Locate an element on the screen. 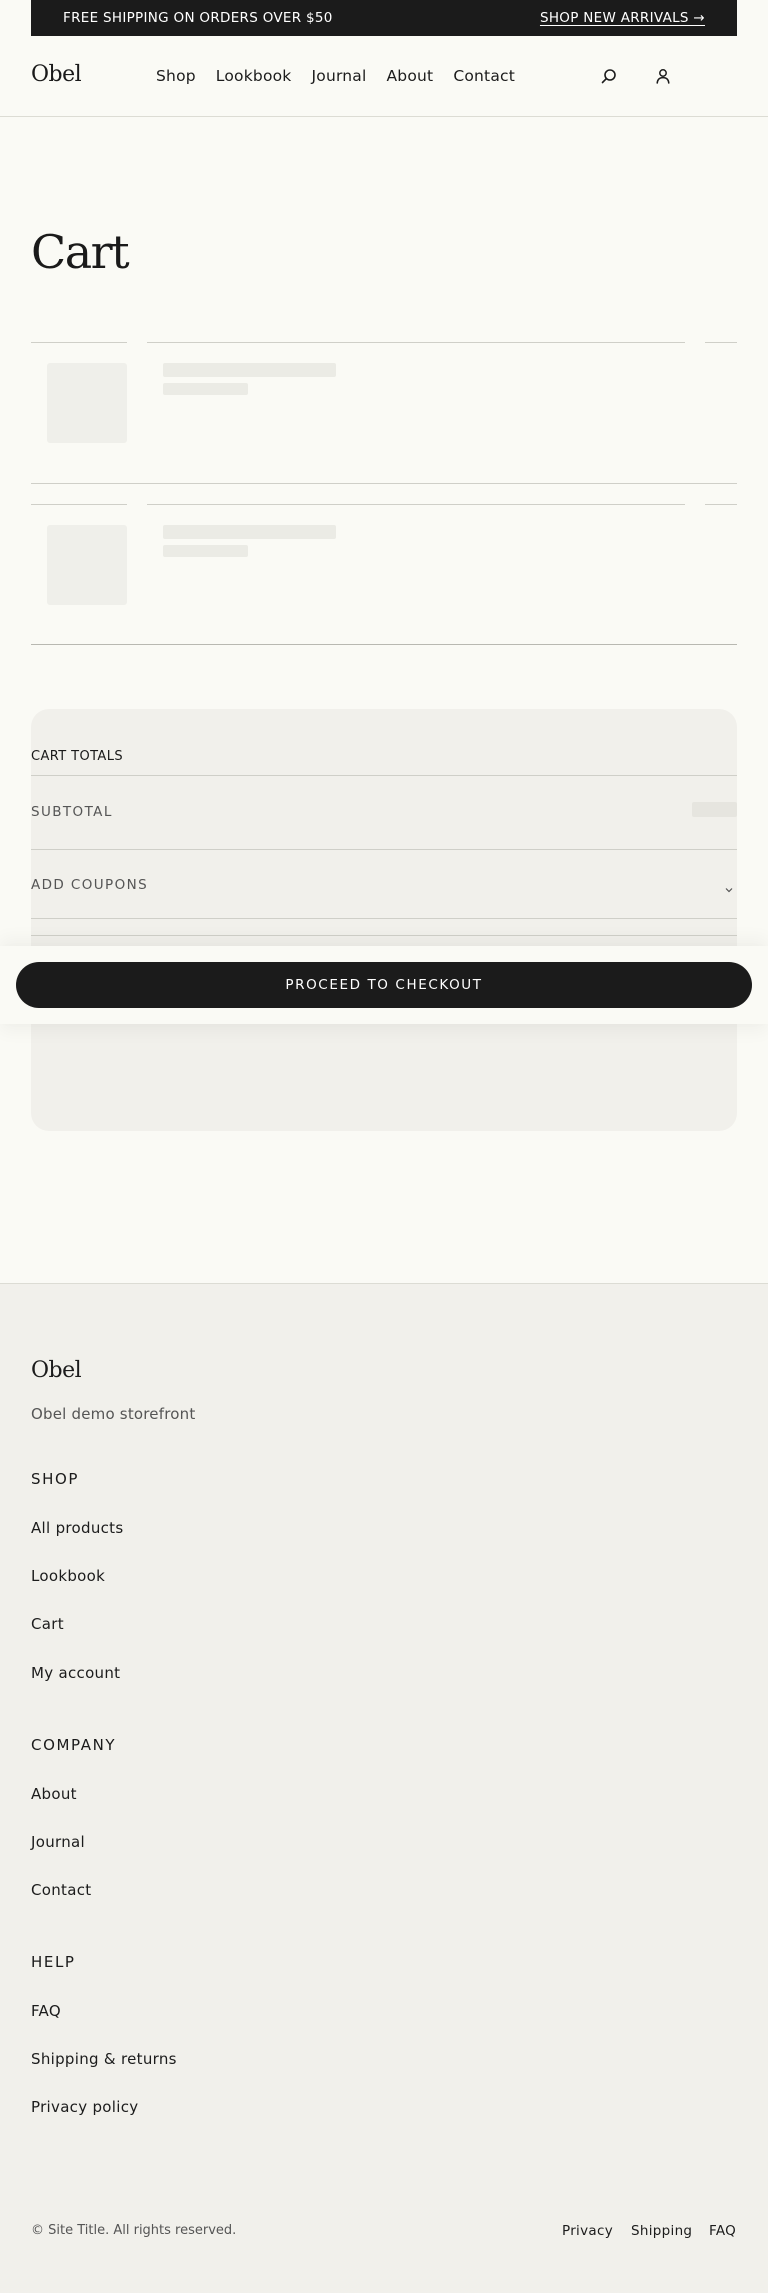 The height and width of the screenshot is (2293, 768). footer-link-cart: Cart is located at coordinates (47, 1624).